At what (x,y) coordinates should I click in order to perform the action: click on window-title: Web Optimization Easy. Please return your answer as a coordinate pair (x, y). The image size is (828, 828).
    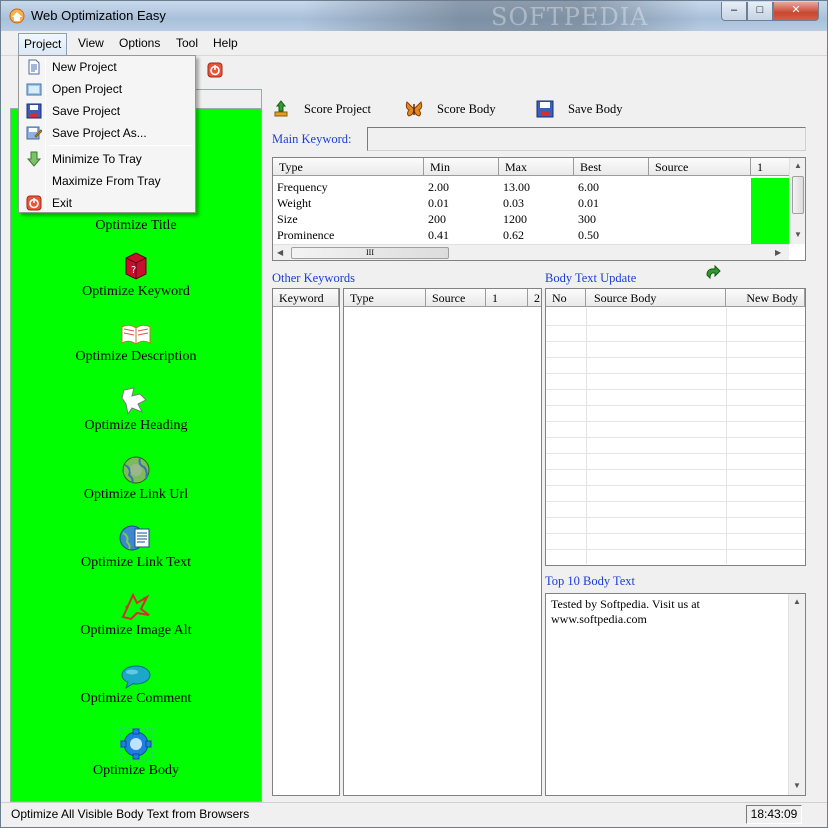
    Looking at the image, I should click on (98, 15).